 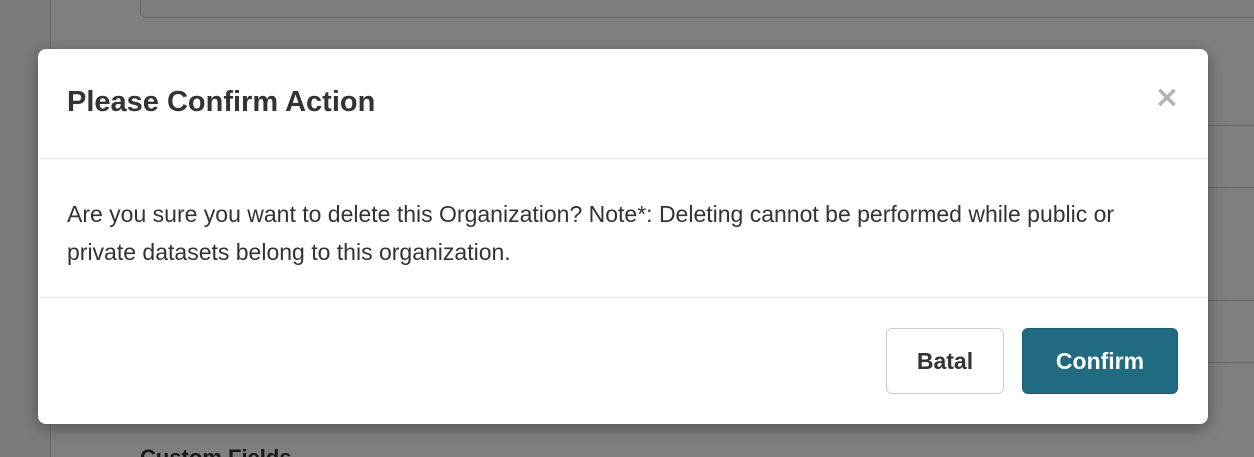 What do you see at coordinates (221, 102) in the screenshot?
I see `dialog-title: Please Confirm Action` at bounding box center [221, 102].